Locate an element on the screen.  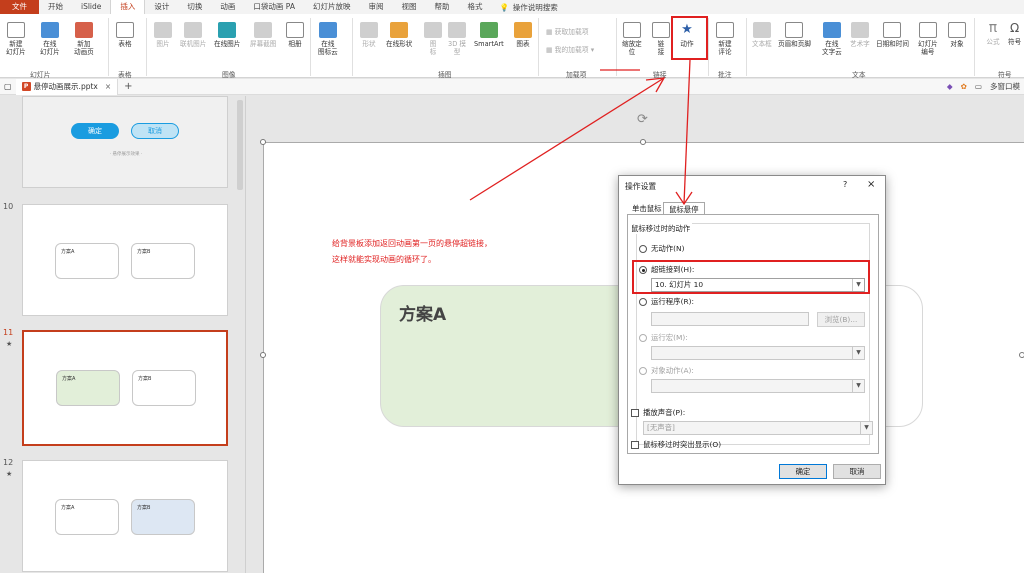
group-slides-label: 幻灯片 is located at coordinates (40, 75).